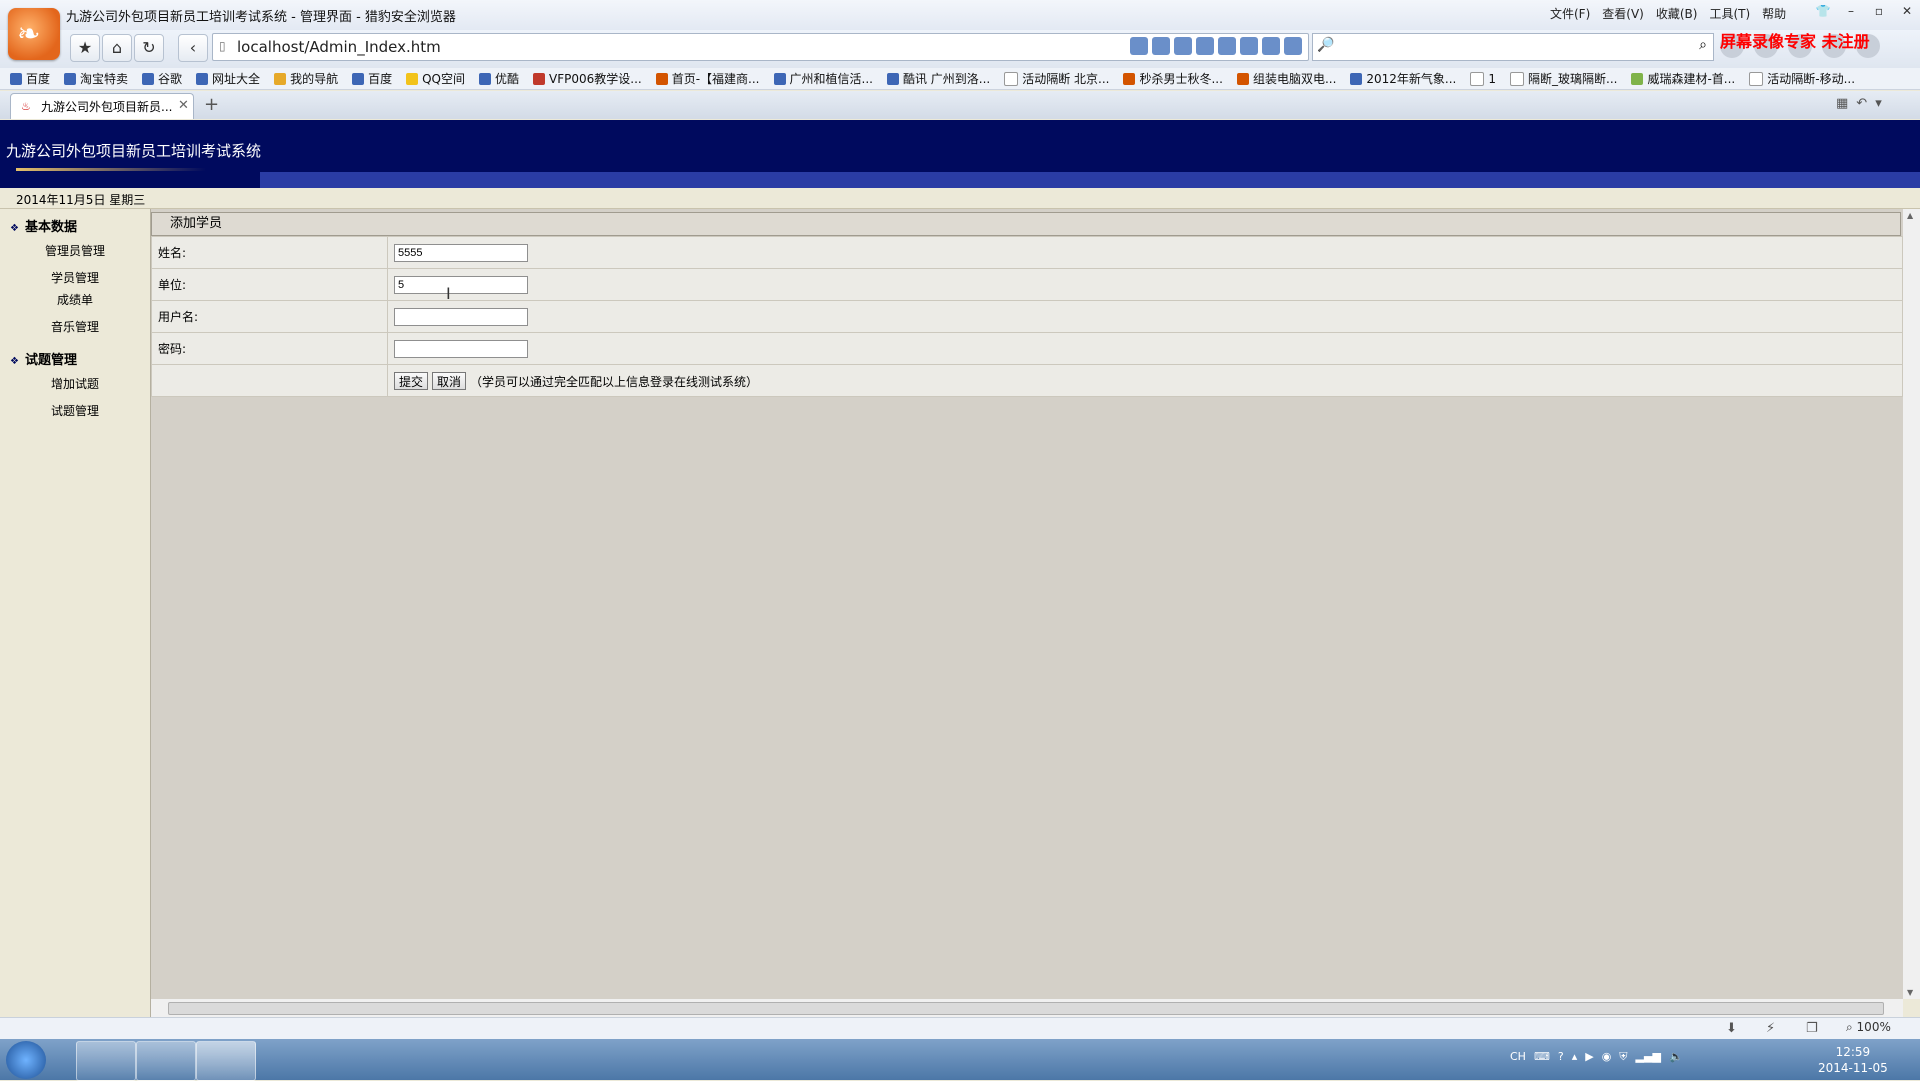  Describe the element at coordinates (1812, 1028) in the screenshot. I see `window-restore-icon: ❐` at that location.